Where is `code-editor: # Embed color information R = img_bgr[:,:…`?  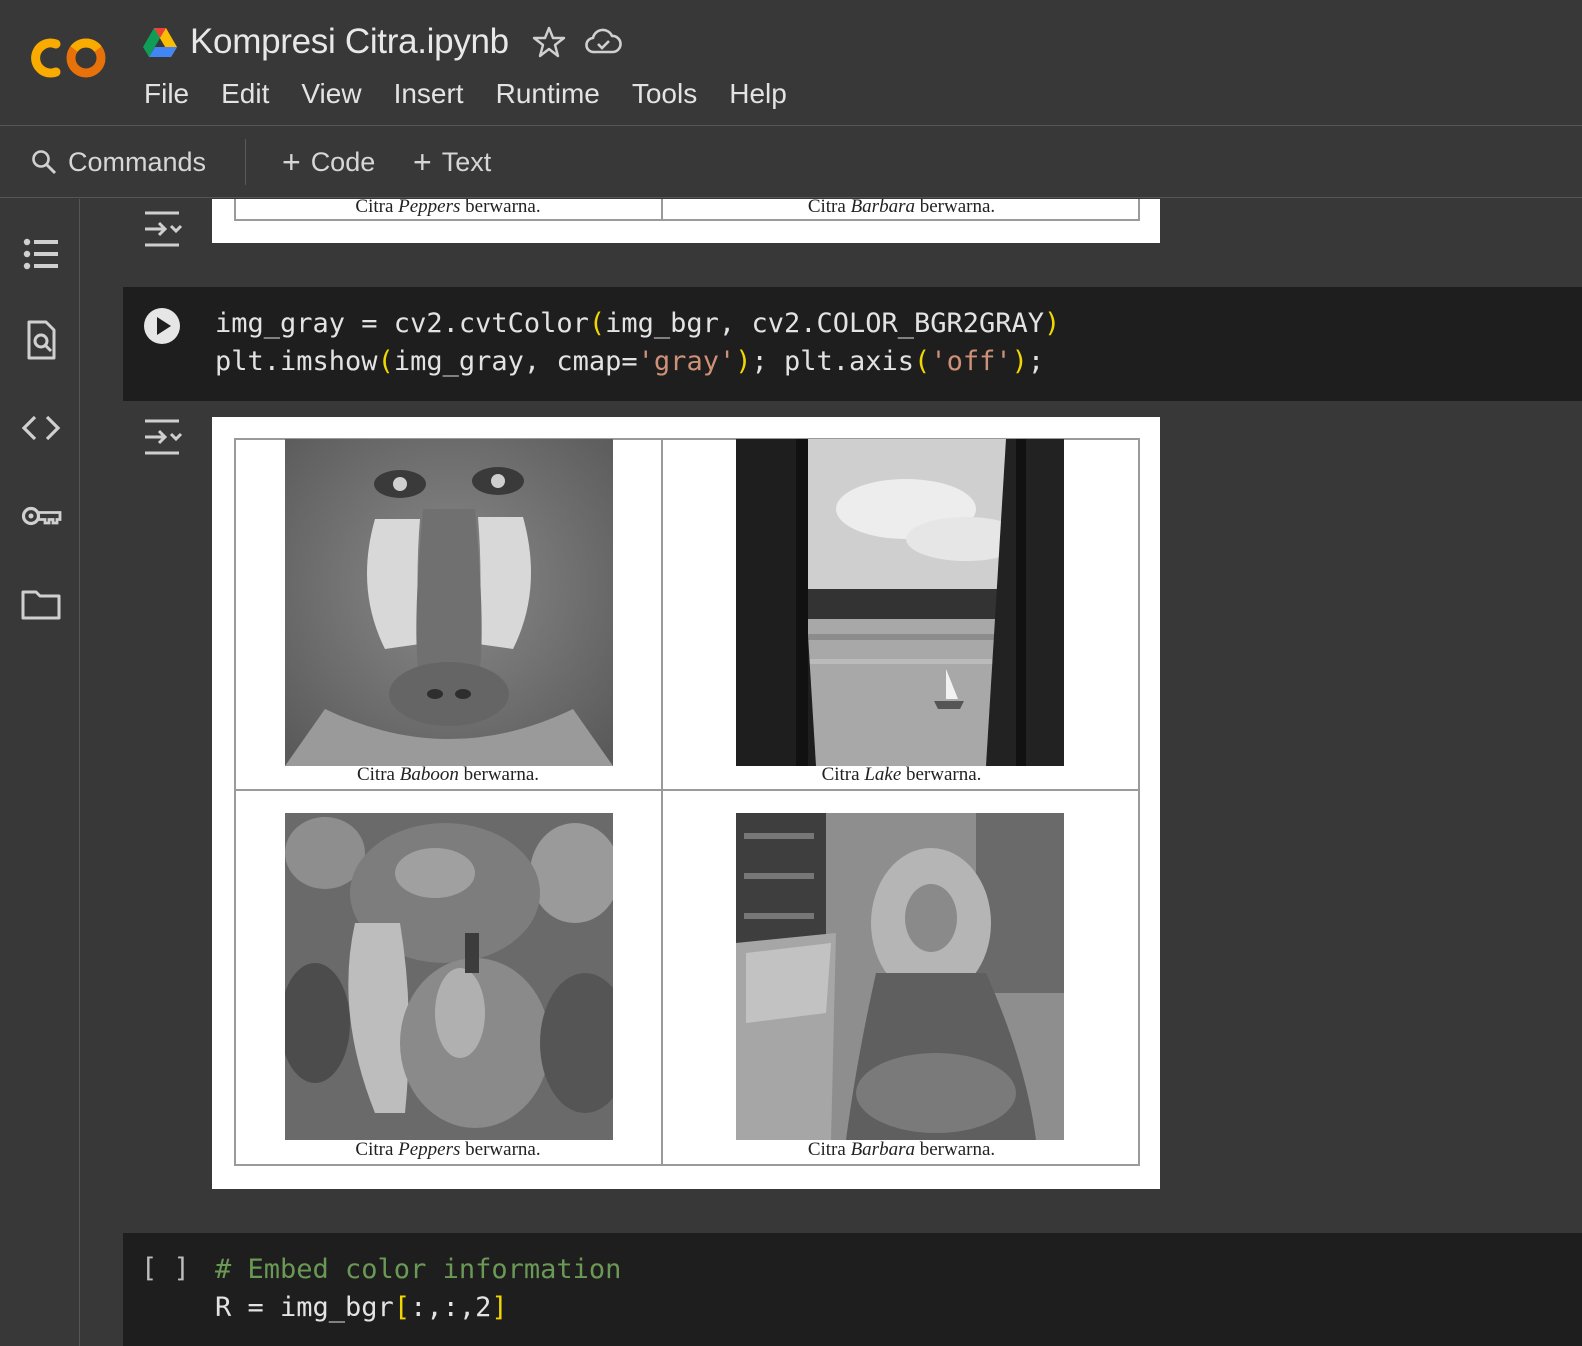 code-editor: # Embed color information R = img_bgr[:,:… is located at coordinates (418, 1289).